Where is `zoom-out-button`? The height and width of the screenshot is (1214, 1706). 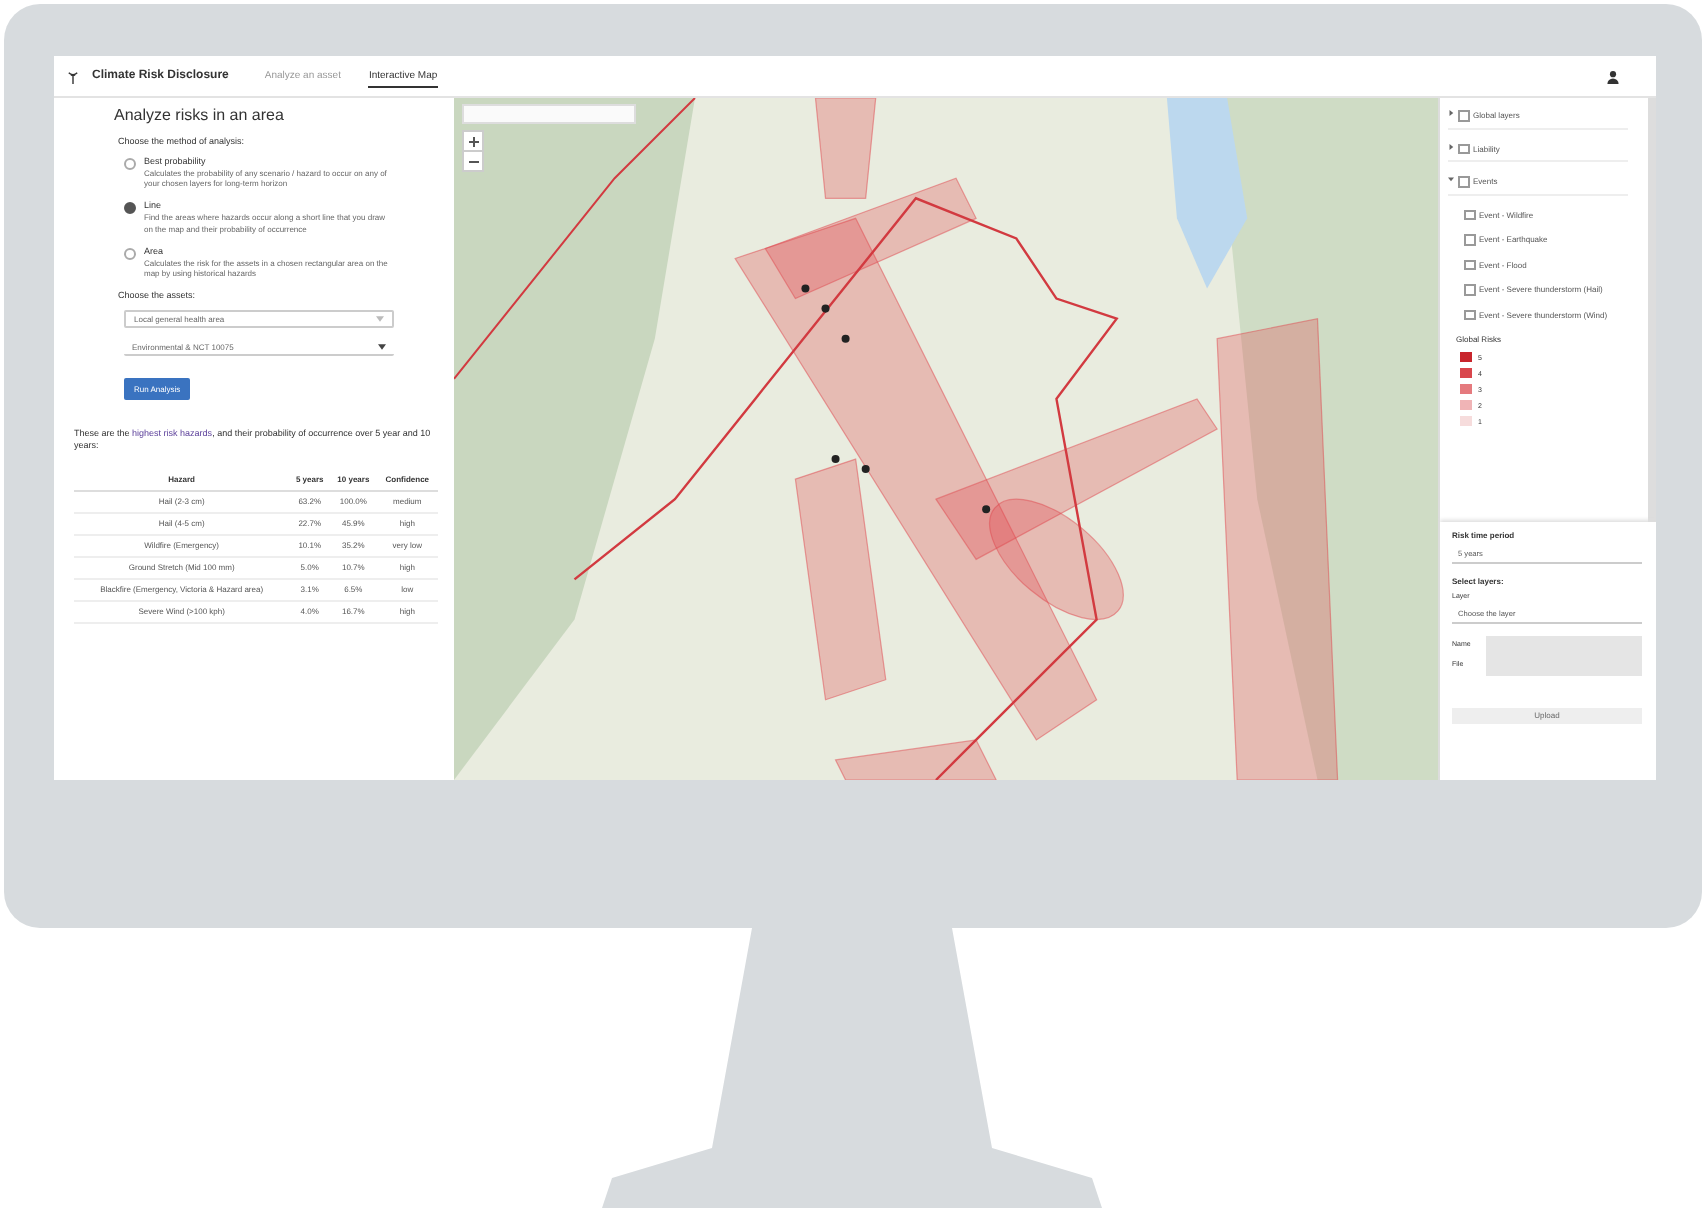 zoom-out-button is located at coordinates (473, 161).